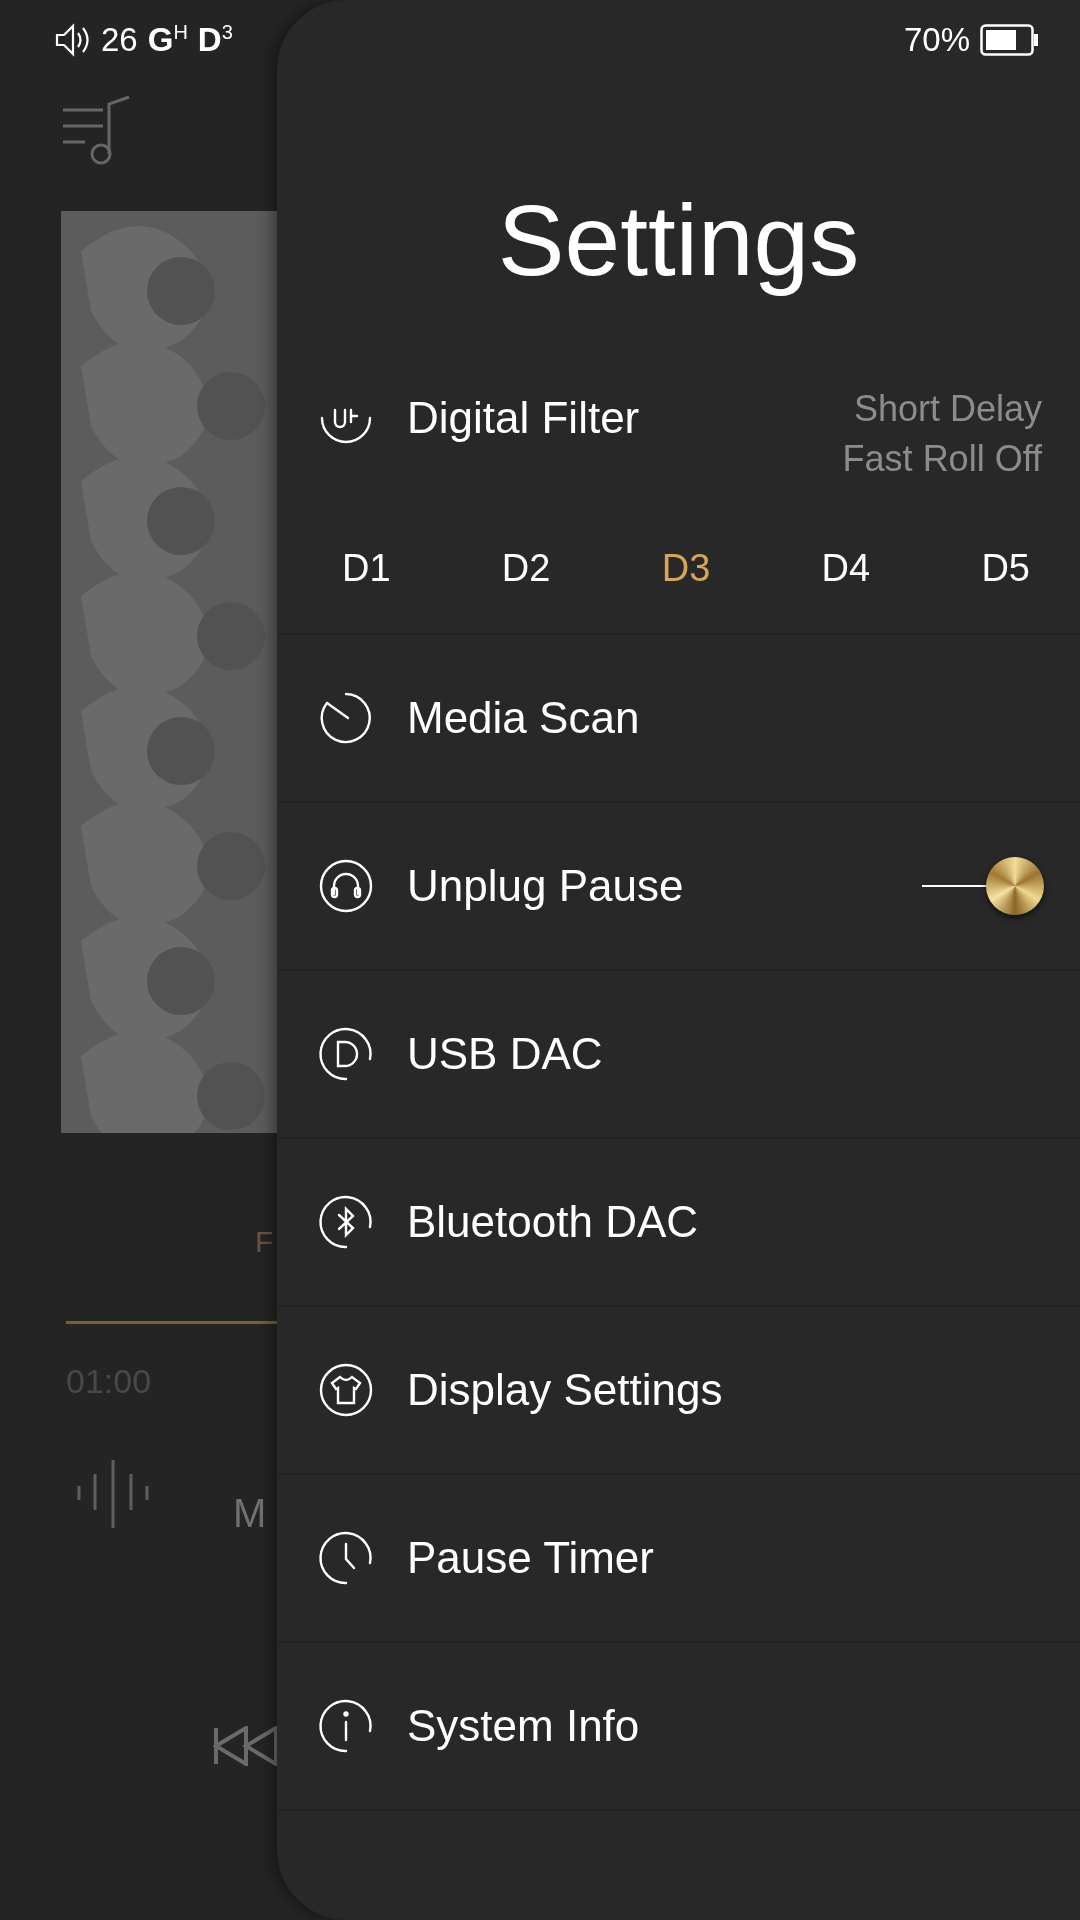  I want to click on setting-label: Digital Filter, so click(625, 418).